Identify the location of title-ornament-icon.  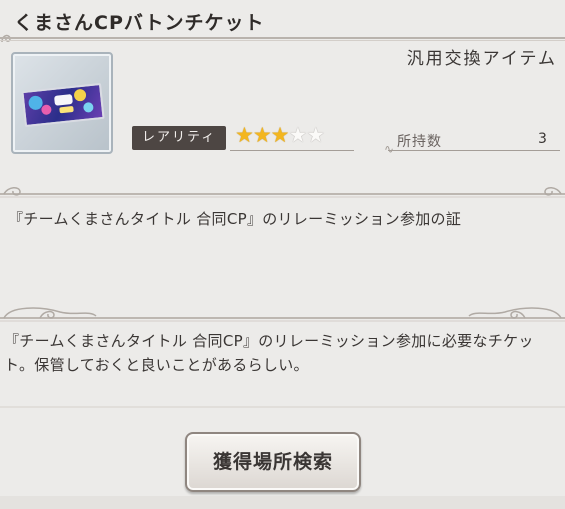
(6, 38).